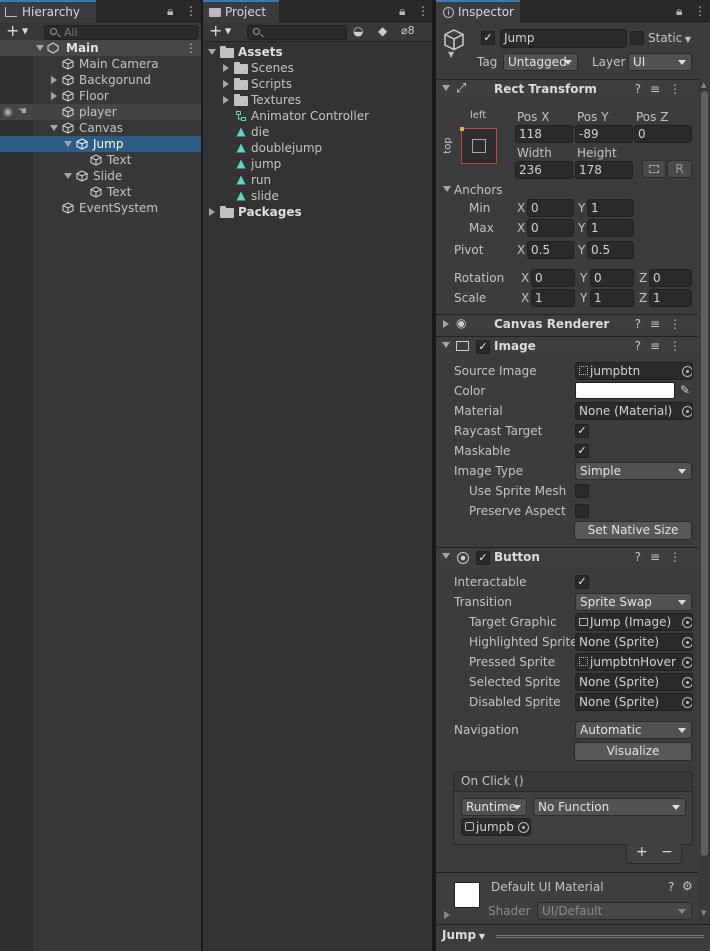 Image resolution: width=710 pixels, height=951 pixels. Describe the element at coordinates (703, 85) in the screenshot. I see `scroll-up-arrow: ▲` at that location.